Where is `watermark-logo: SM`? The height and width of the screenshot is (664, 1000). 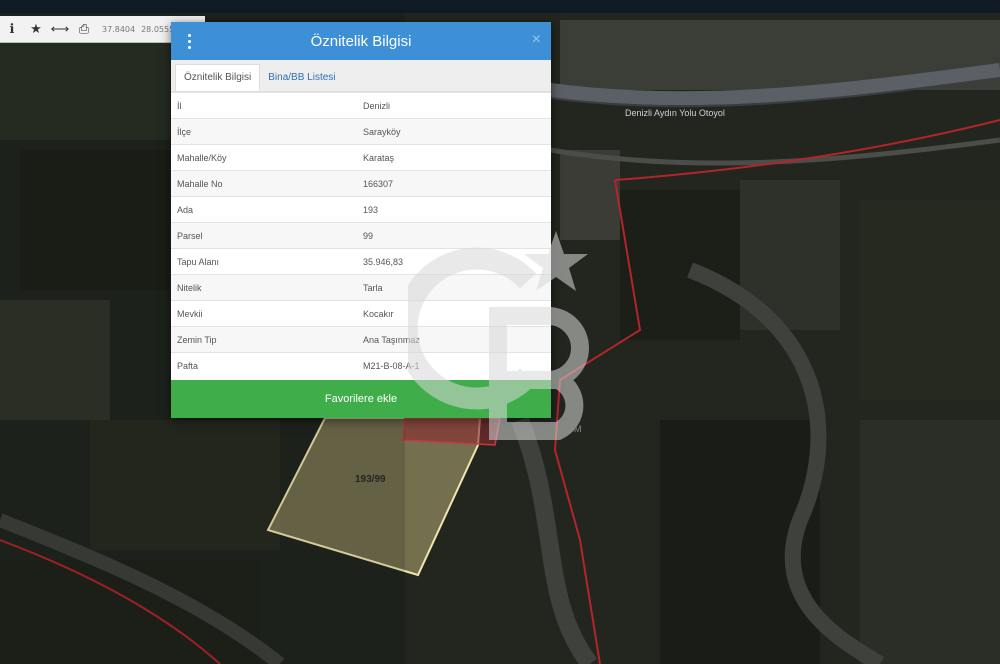 watermark-logo: SM is located at coordinates (498, 335).